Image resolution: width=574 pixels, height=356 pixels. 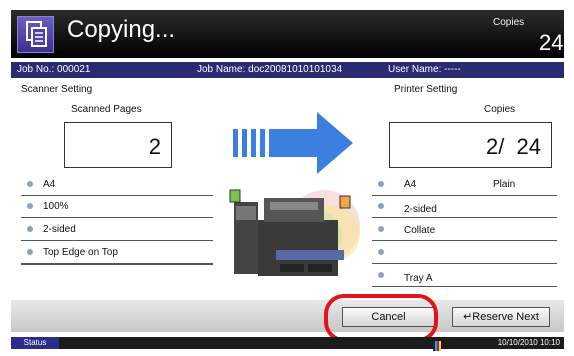 I want to click on title-bar: Copying... Copies 24, so click(x=287, y=34).